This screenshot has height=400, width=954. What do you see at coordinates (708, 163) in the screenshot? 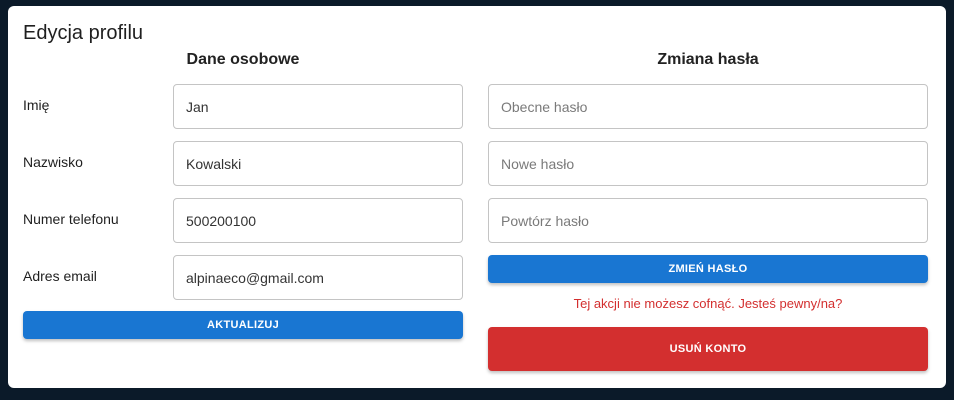
I see `new-password-input` at bounding box center [708, 163].